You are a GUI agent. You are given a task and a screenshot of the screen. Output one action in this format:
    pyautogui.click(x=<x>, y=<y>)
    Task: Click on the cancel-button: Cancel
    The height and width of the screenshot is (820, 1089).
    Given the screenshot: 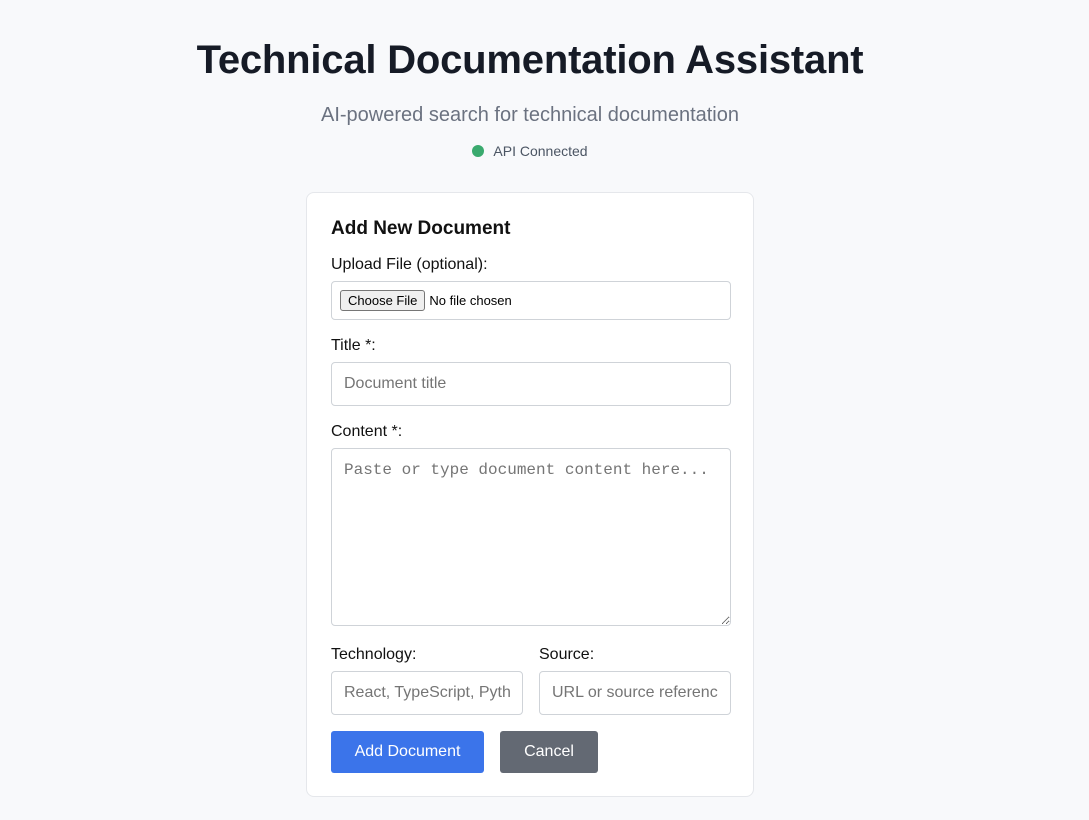 What is the action you would take?
    pyautogui.click(x=549, y=752)
    